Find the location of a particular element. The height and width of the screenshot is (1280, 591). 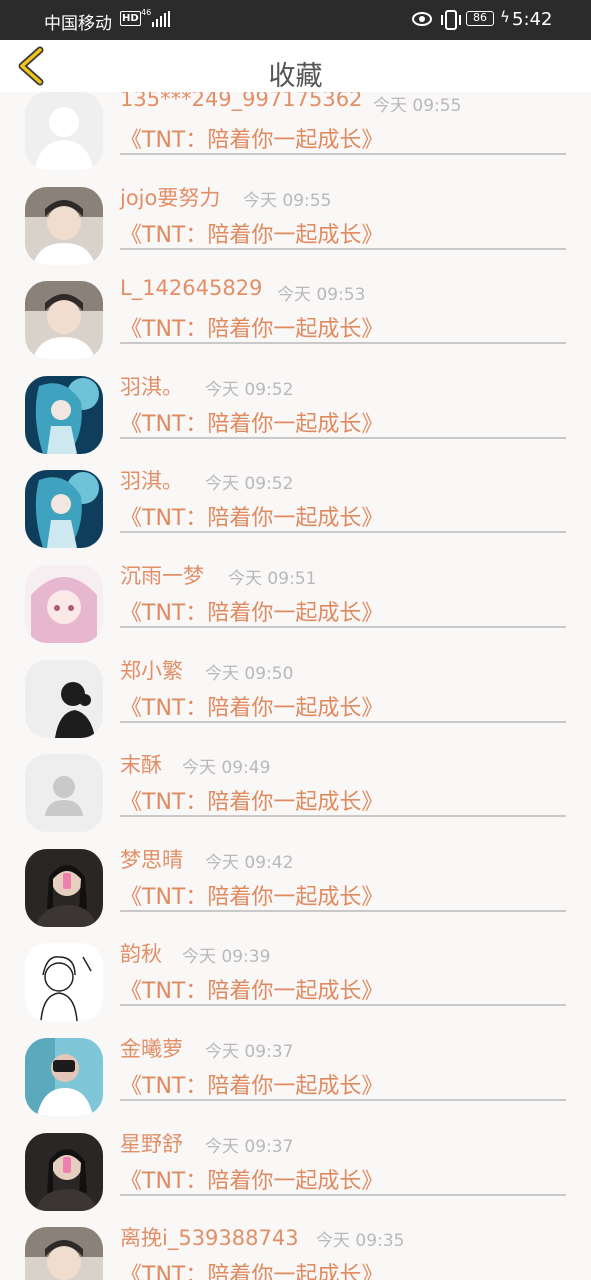

list-item: 梦思晴 今天 09:42 《TNT：陪着你一起成长》 is located at coordinates (295, 891).